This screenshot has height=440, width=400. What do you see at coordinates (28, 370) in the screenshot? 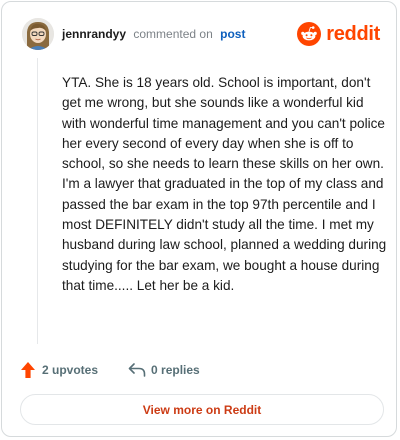
I see `upvote-arrow-icon` at bounding box center [28, 370].